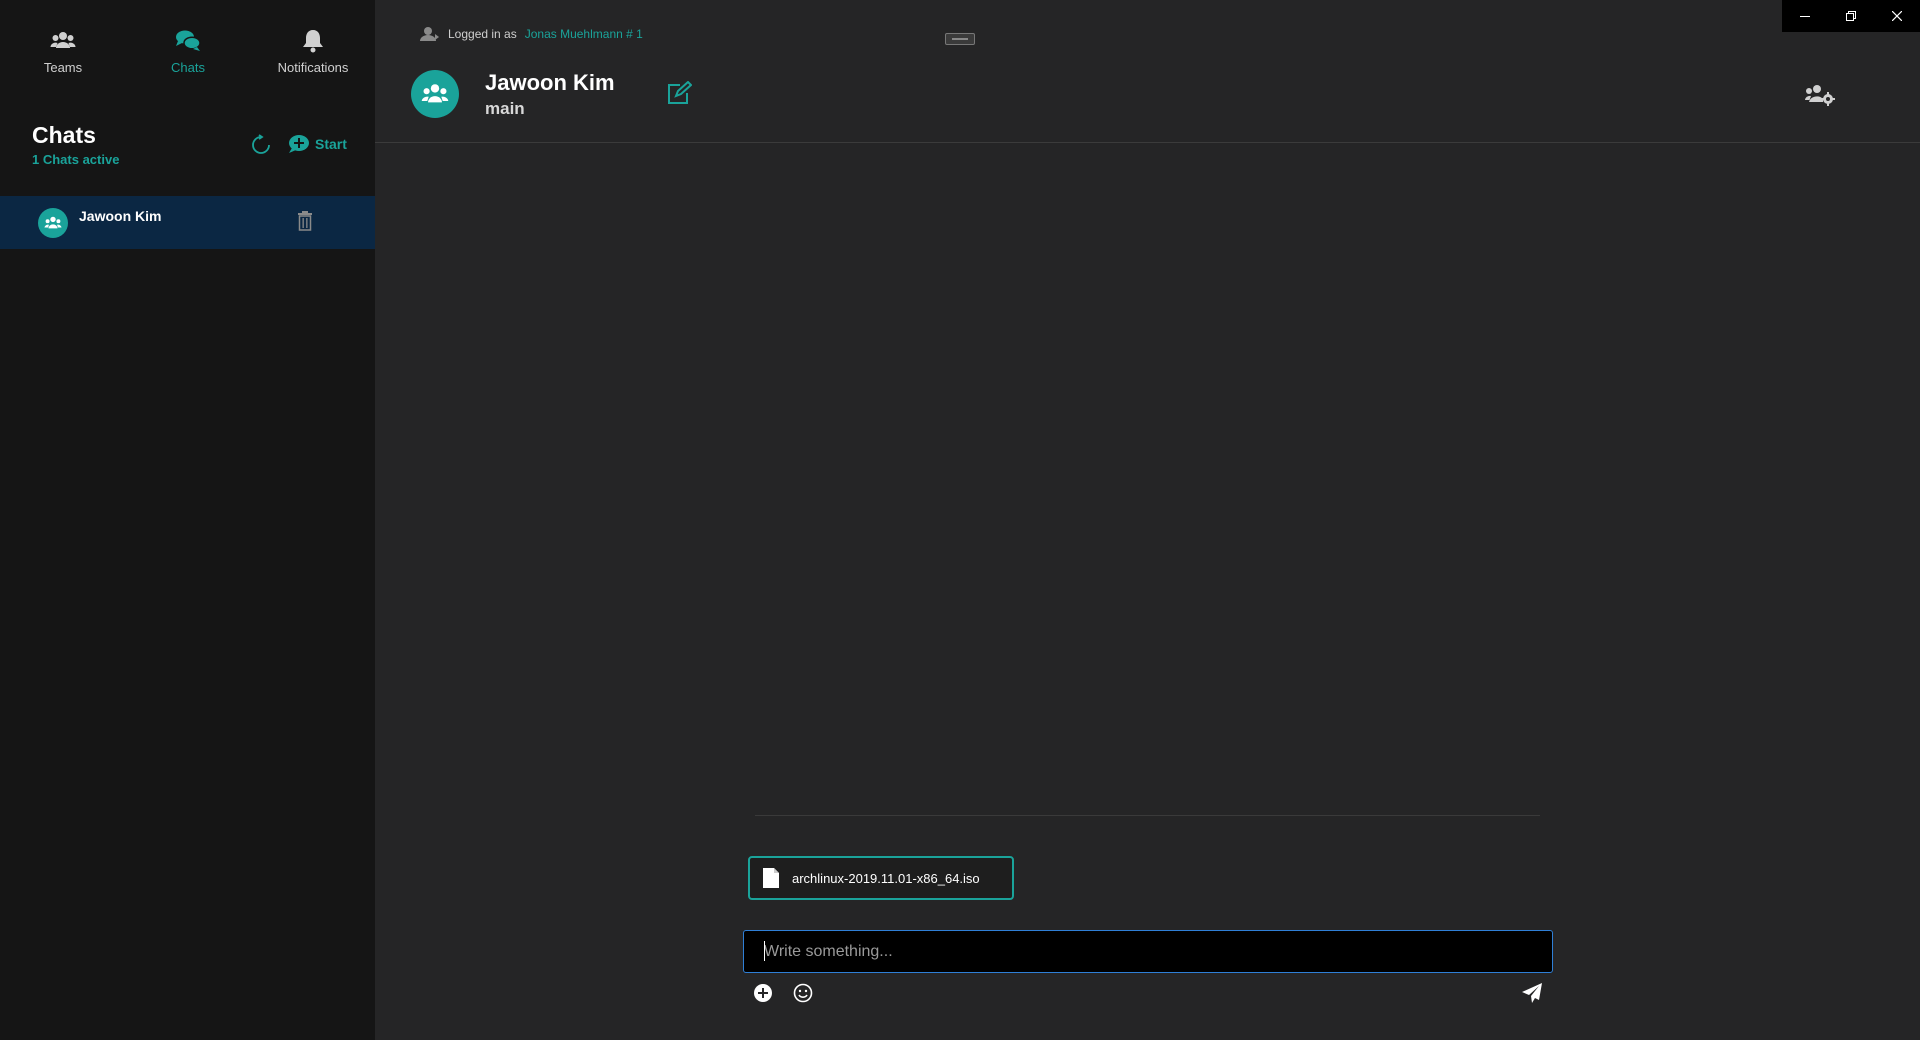 The height and width of the screenshot is (1040, 1920). I want to click on bell-icon, so click(313, 41).